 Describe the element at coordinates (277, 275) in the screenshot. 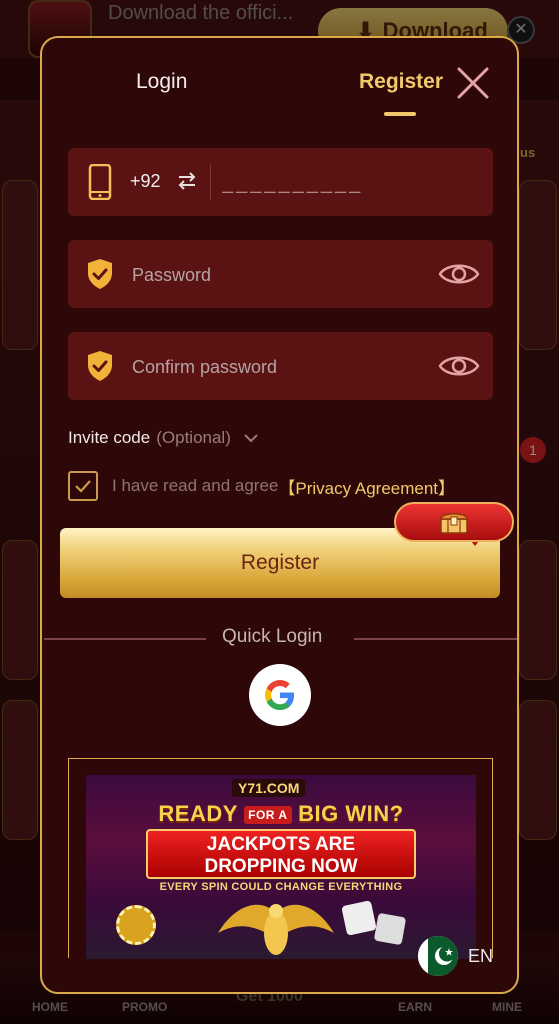

I see `password-input` at that location.